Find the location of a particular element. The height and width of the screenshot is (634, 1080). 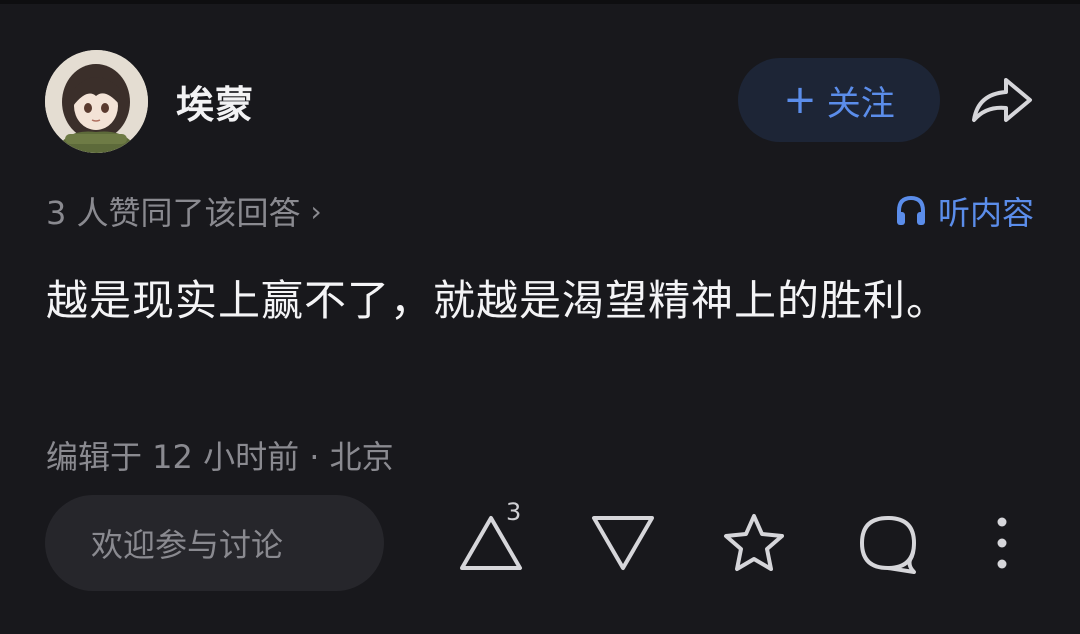

avatar is located at coordinates (96, 101).